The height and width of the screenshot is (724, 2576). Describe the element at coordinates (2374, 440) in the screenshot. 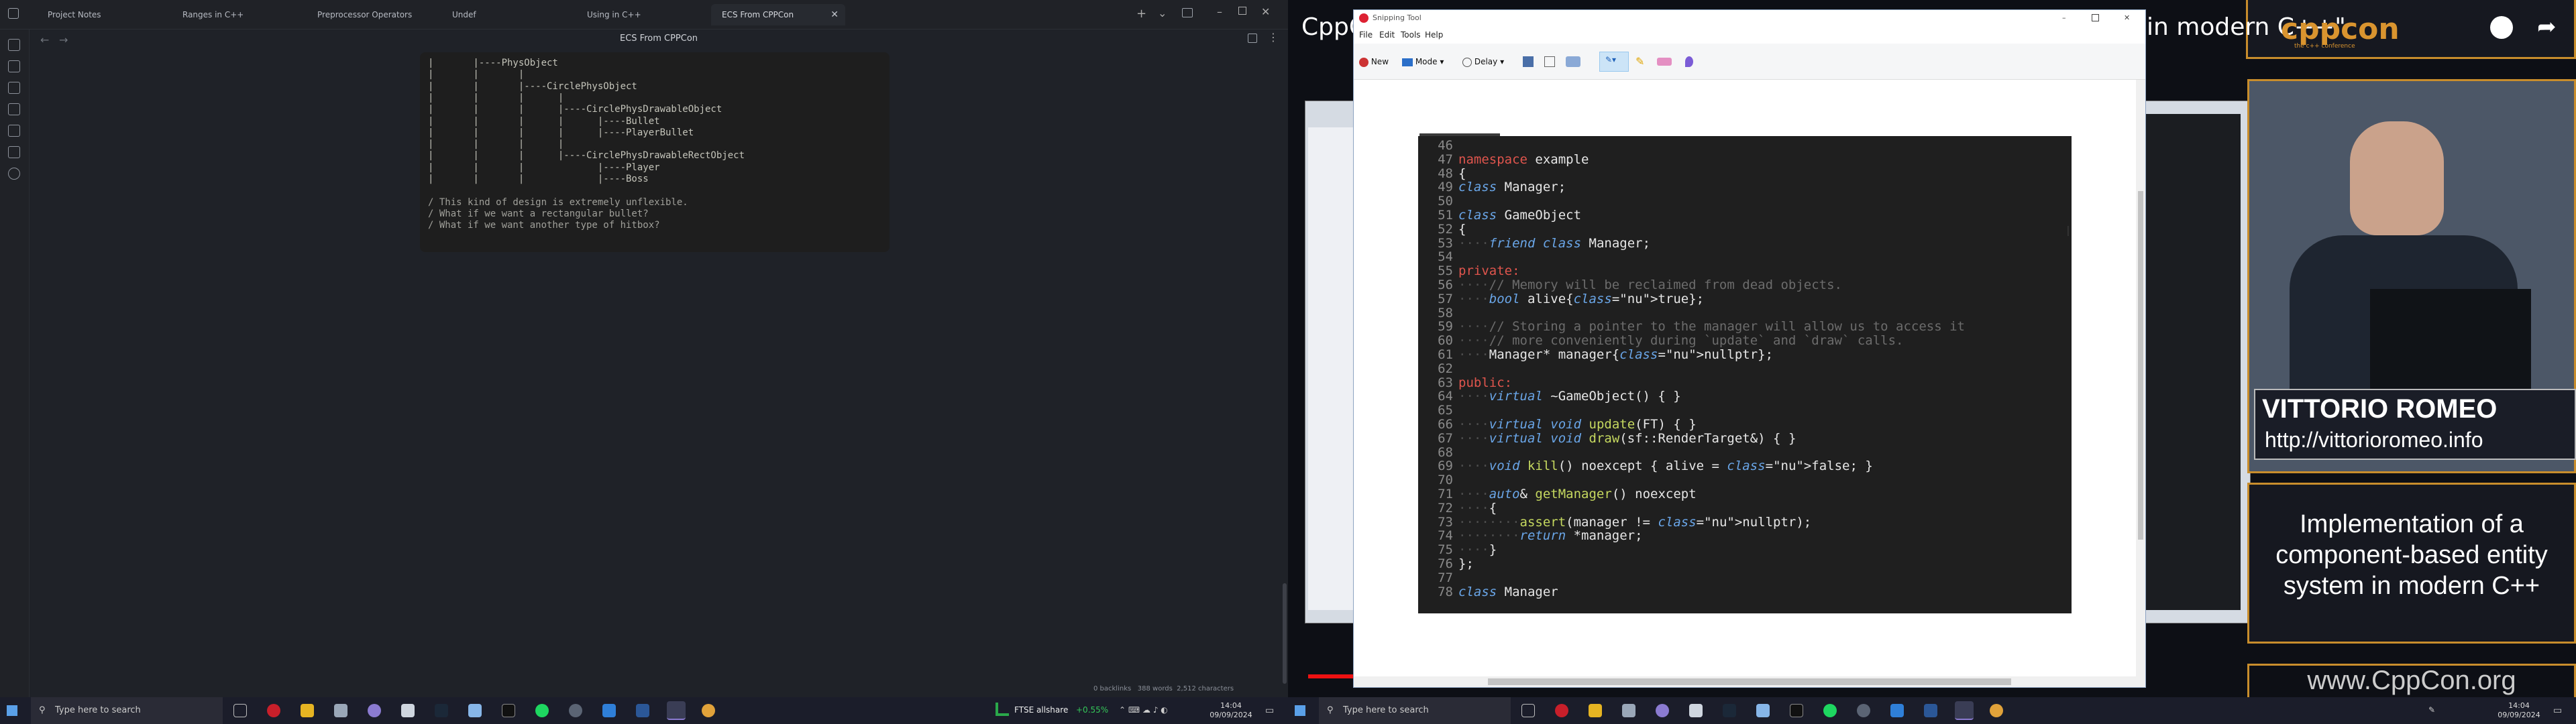

I see `speaker-url: http://vittorioromeo.info` at that location.